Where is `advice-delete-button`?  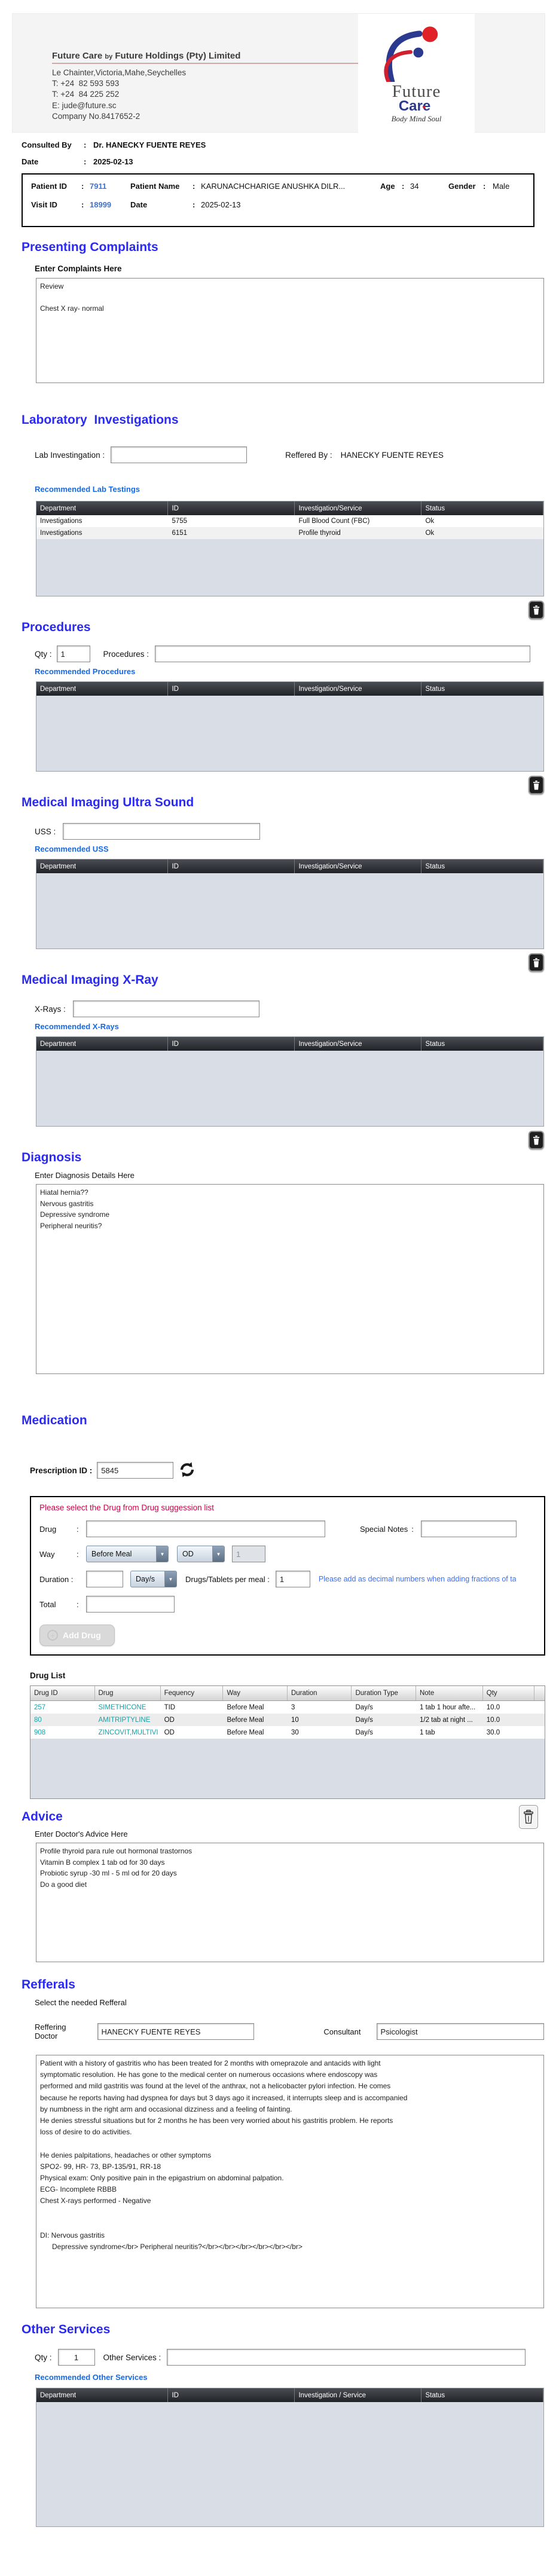 advice-delete-button is located at coordinates (528, 1817).